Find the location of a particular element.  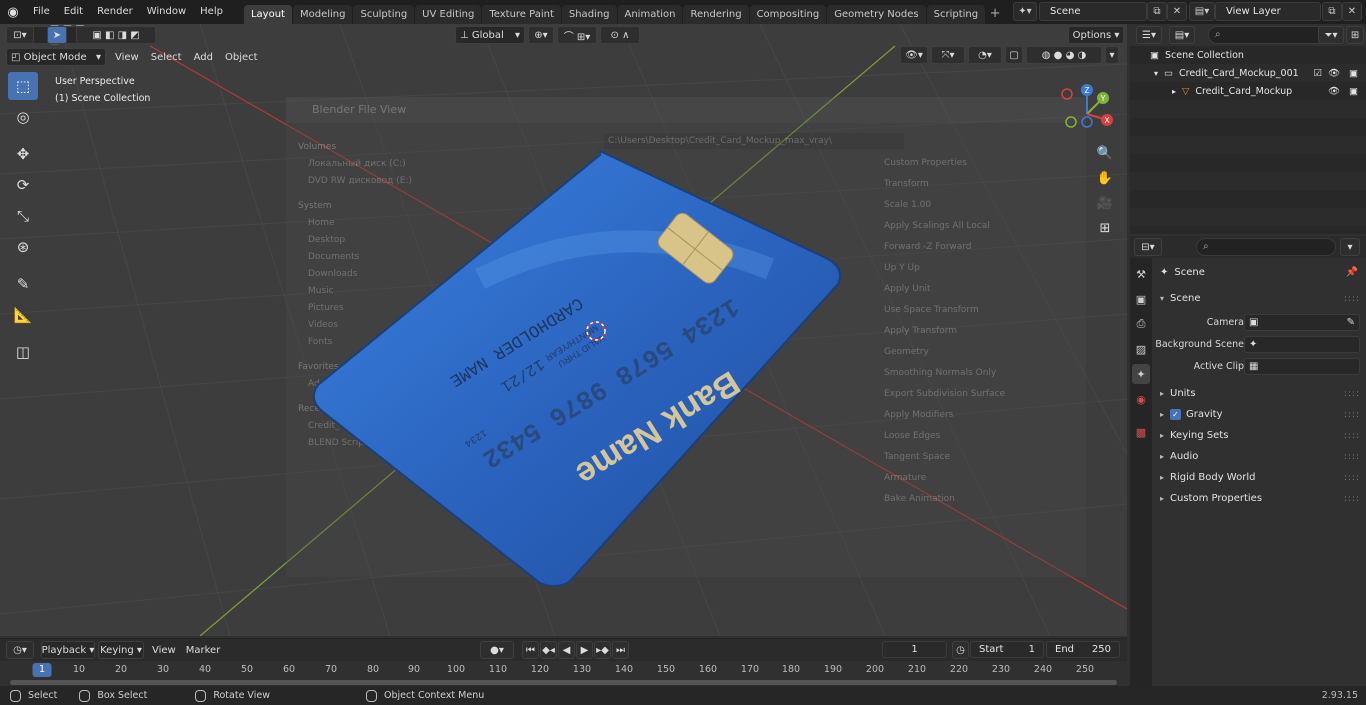

navigation-gizmo: Z Y X is located at coordinates (1087, 114).